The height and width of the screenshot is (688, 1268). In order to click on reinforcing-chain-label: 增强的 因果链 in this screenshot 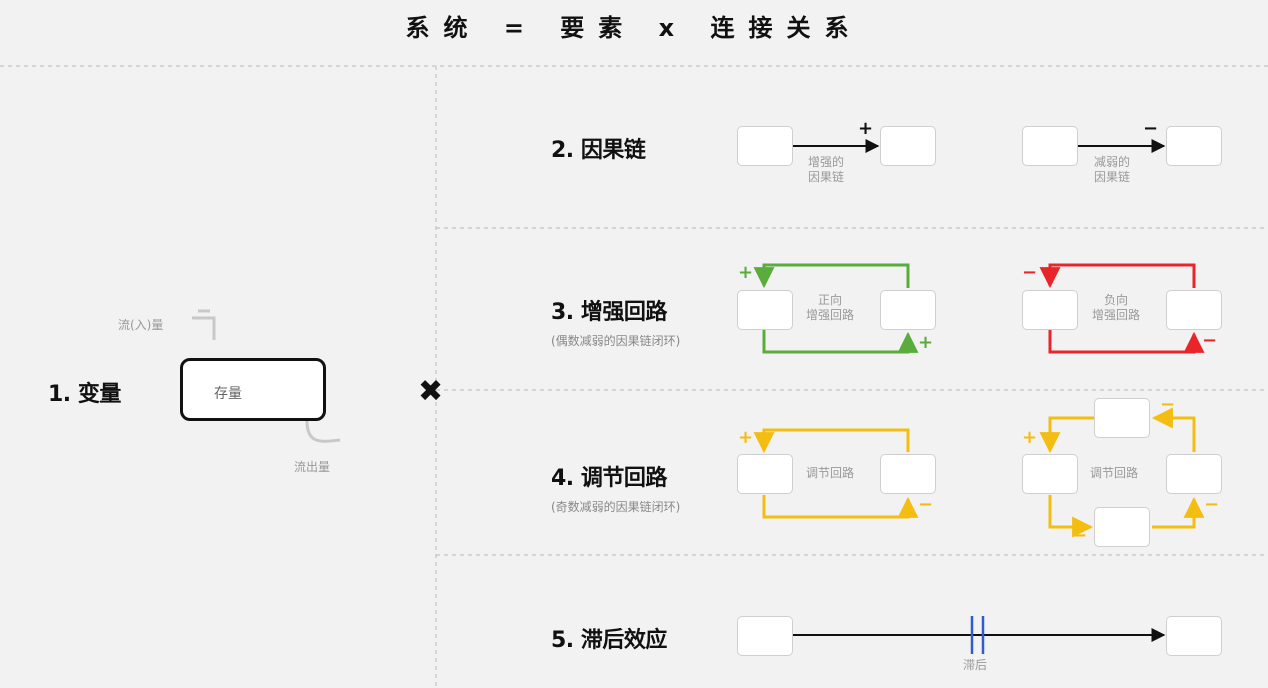, I will do `click(826, 169)`.